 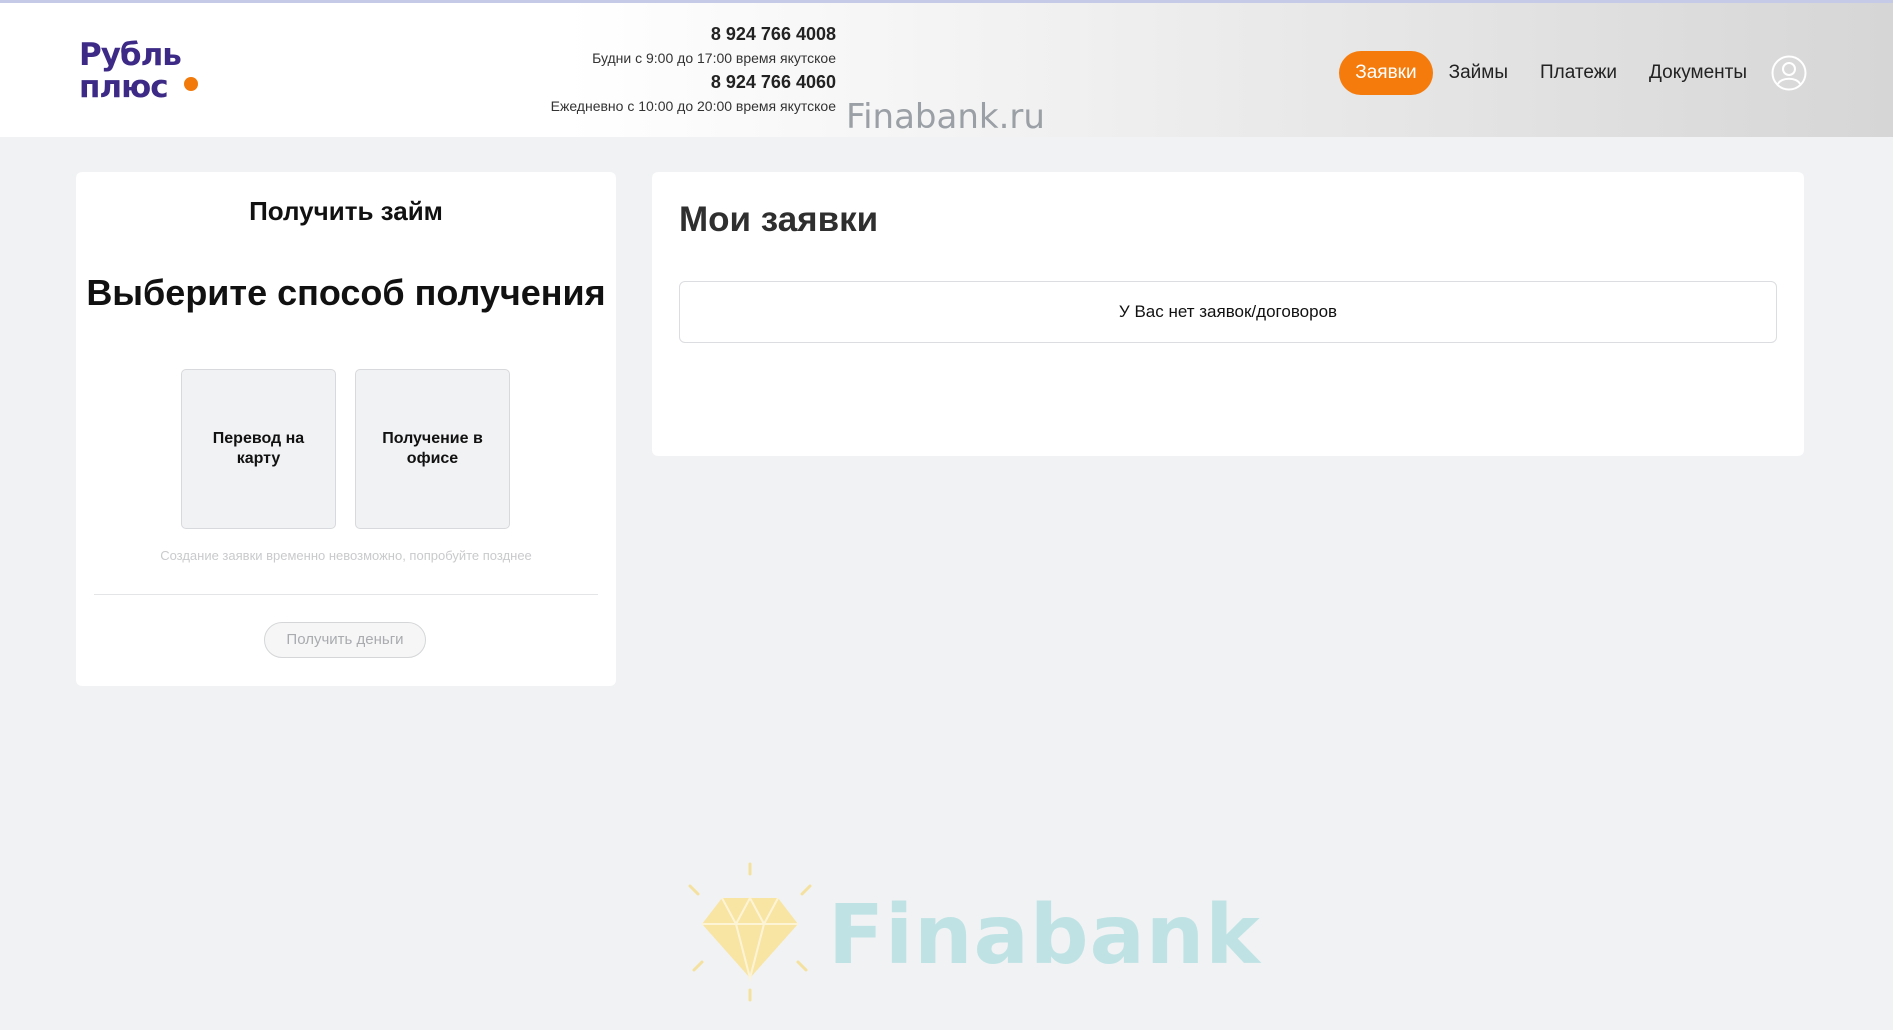 What do you see at coordinates (1789, 73) in the screenshot?
I see `user-circle-icon` at bounding box center [1789, 73].